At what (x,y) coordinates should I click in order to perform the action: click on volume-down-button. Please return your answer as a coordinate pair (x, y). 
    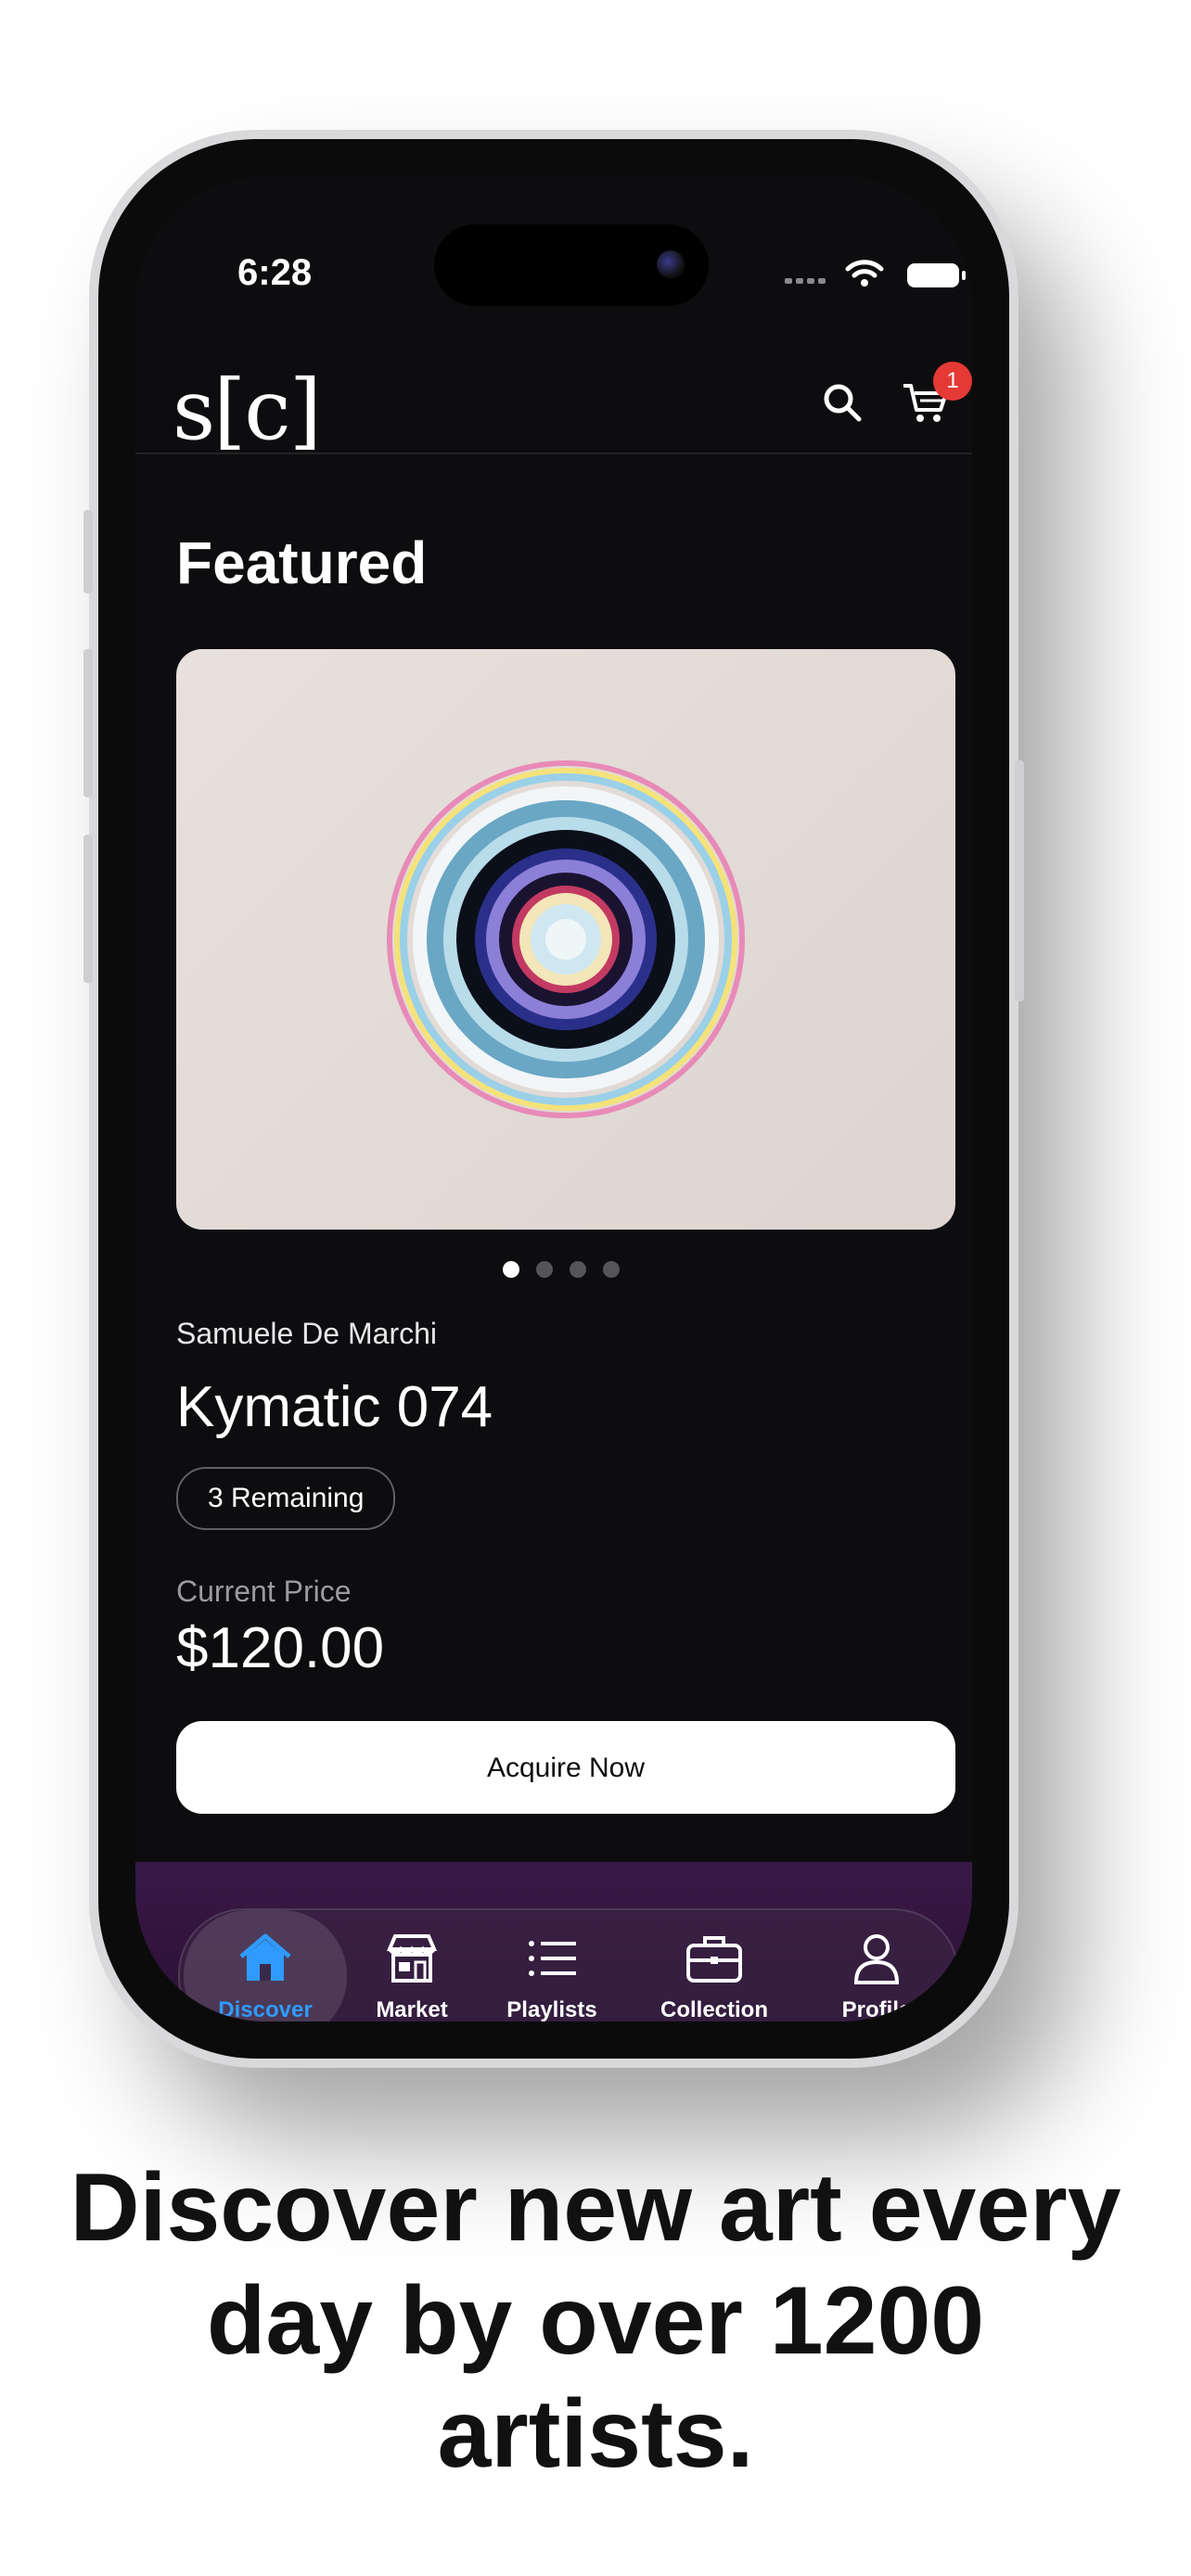
    Looking at the image, I should click on (88, 909).